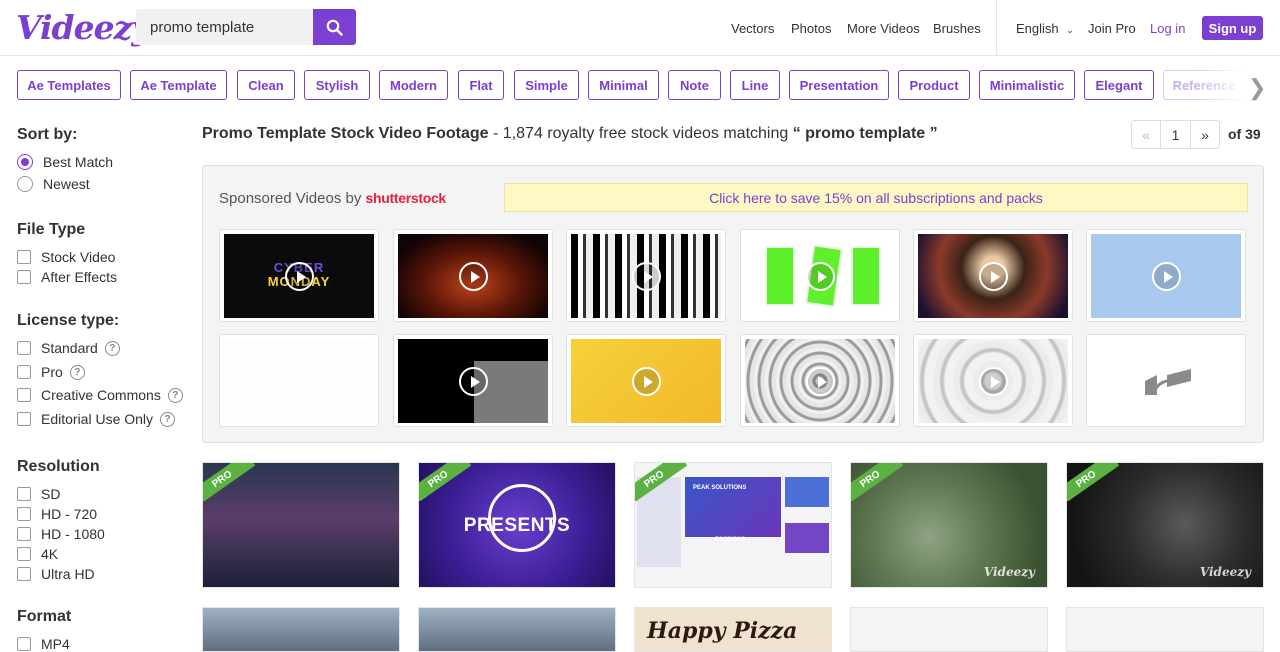 The image size is (1280, 652). Describe the element at coordinates (53, 184) in the screenshot. I see `sort-newest: Newest` at that location.